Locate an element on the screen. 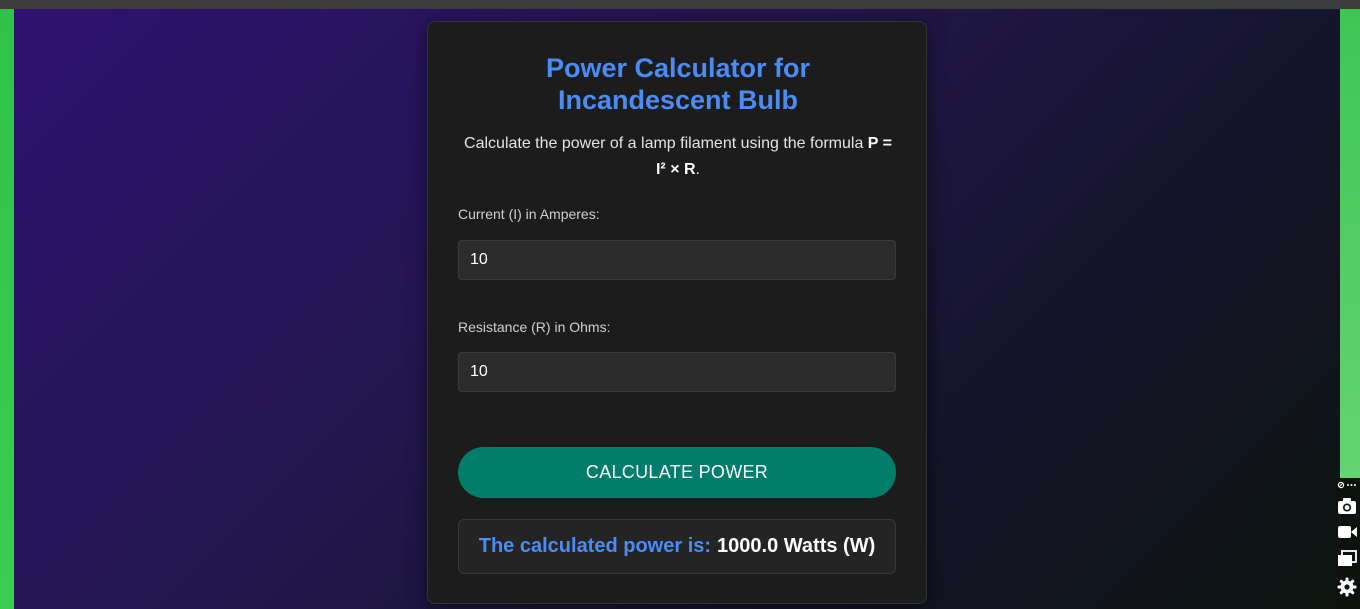 The width and height of the screenshot is (1360, 609). current-input is located at coordinates (677, 260).